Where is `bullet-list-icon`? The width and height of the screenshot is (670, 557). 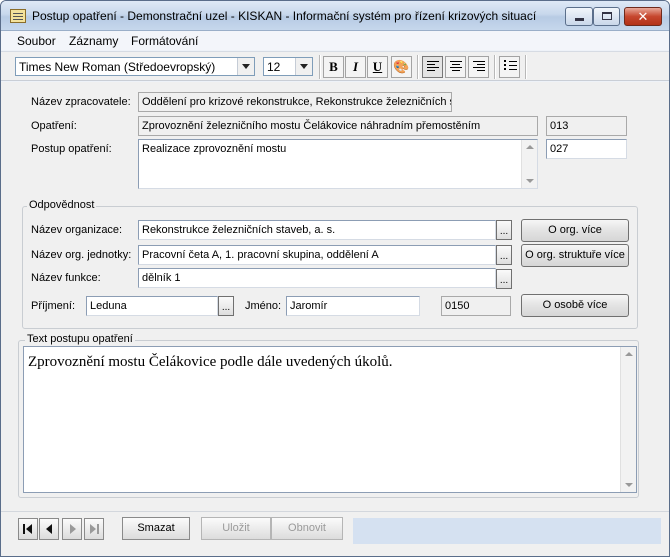
bullet-list-icon is located at coordinates (510, 66).